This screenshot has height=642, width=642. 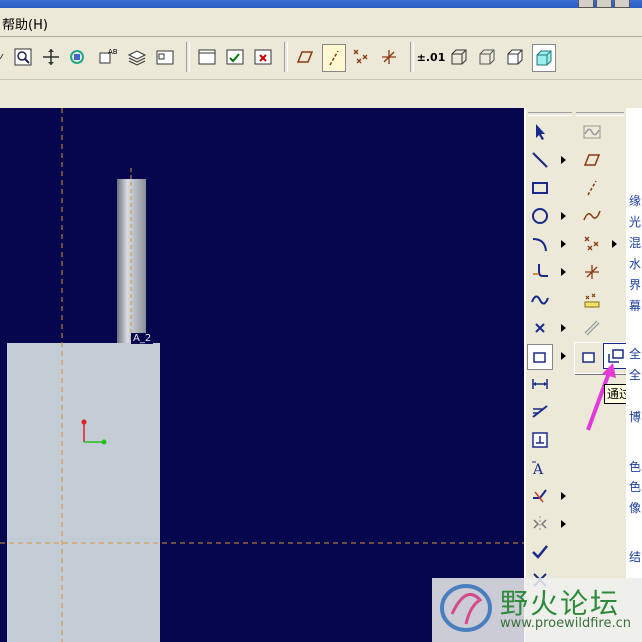 I want to click on arc-icon, so click(x=540, y=244).